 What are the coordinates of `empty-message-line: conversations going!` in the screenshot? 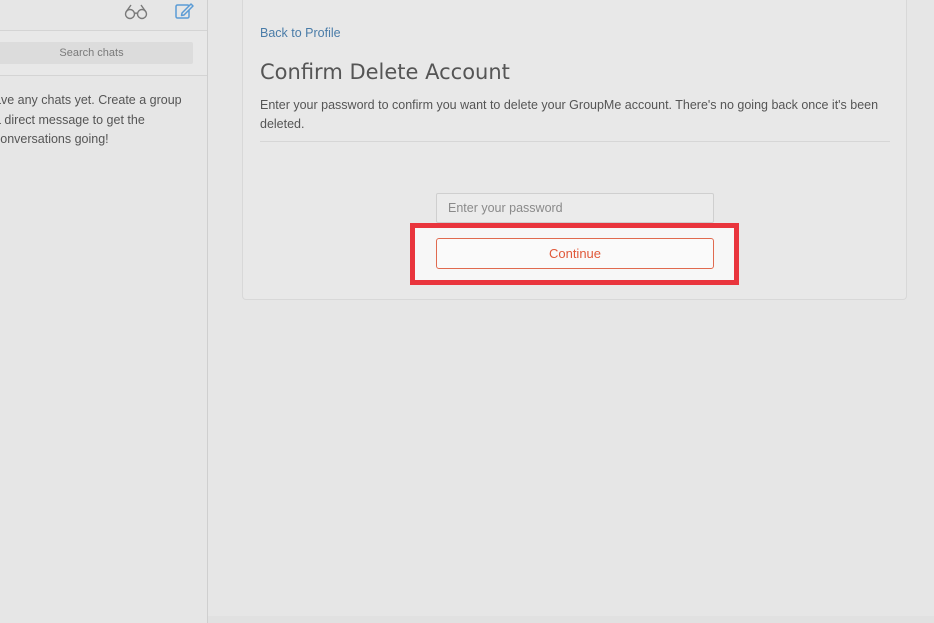 It's located at (54, 139).